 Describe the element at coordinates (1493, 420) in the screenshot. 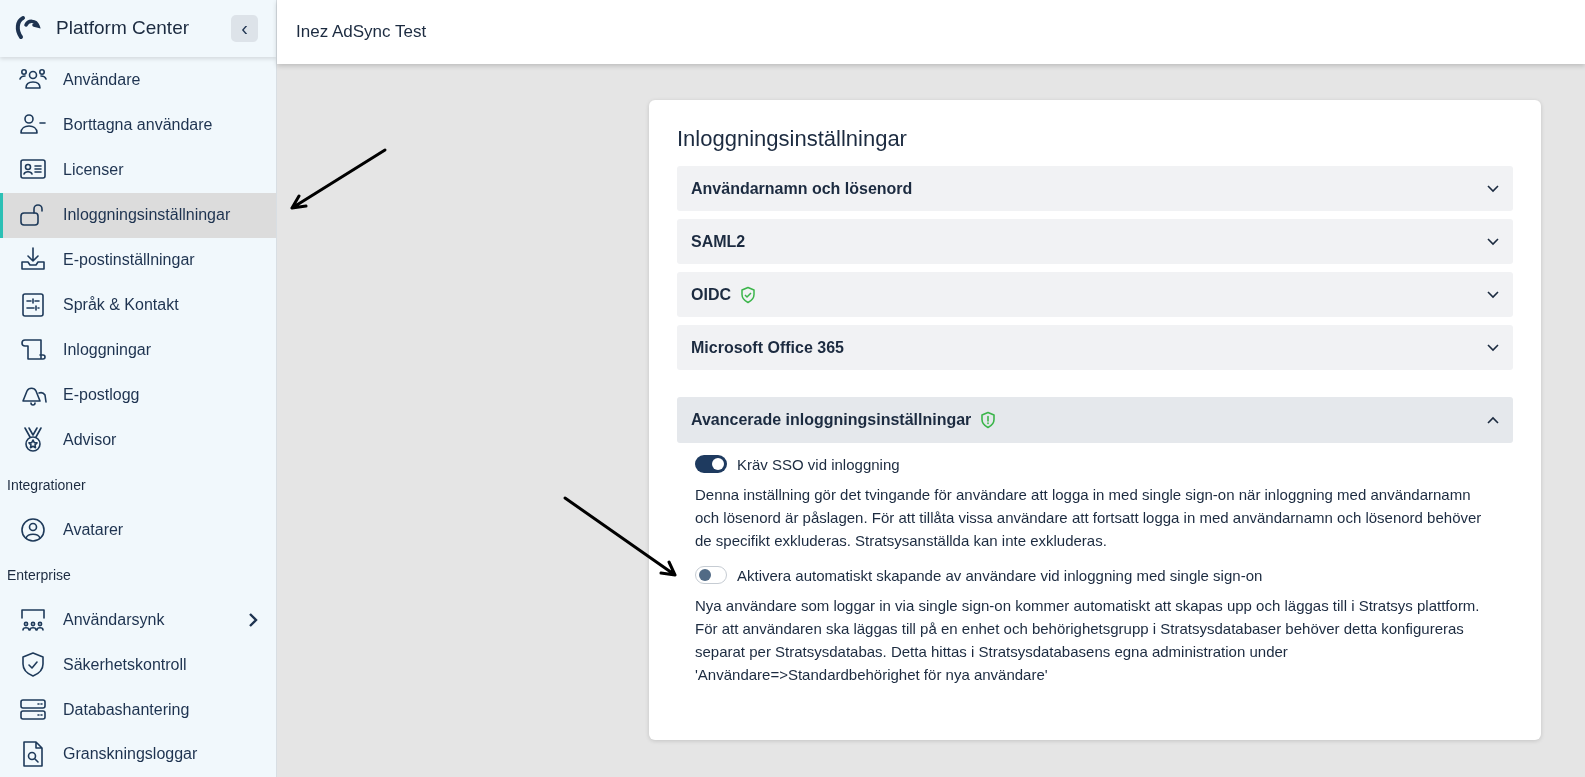

I see `chevron-up-icon` at that location.